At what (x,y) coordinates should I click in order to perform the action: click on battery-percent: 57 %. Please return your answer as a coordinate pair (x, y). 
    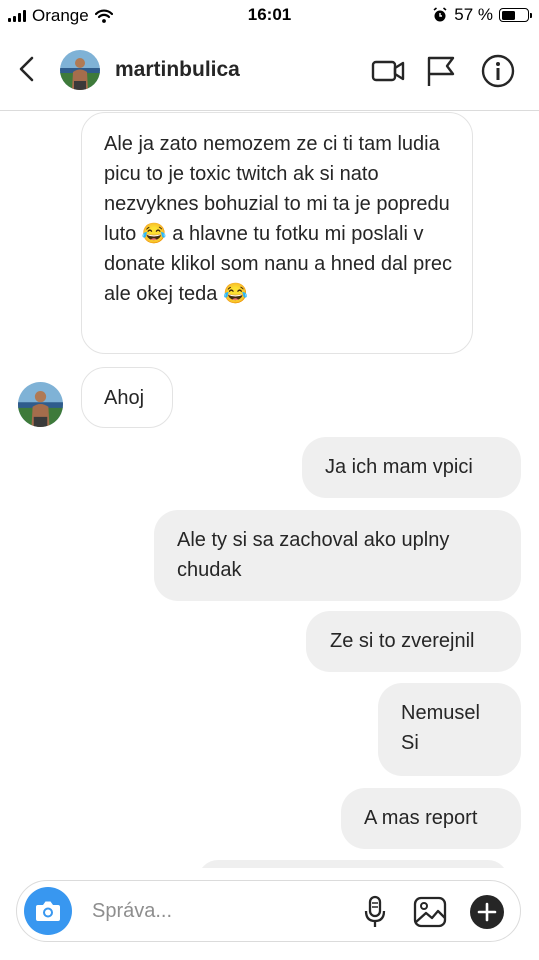
    Looking at the image, I should click on (473, 14).